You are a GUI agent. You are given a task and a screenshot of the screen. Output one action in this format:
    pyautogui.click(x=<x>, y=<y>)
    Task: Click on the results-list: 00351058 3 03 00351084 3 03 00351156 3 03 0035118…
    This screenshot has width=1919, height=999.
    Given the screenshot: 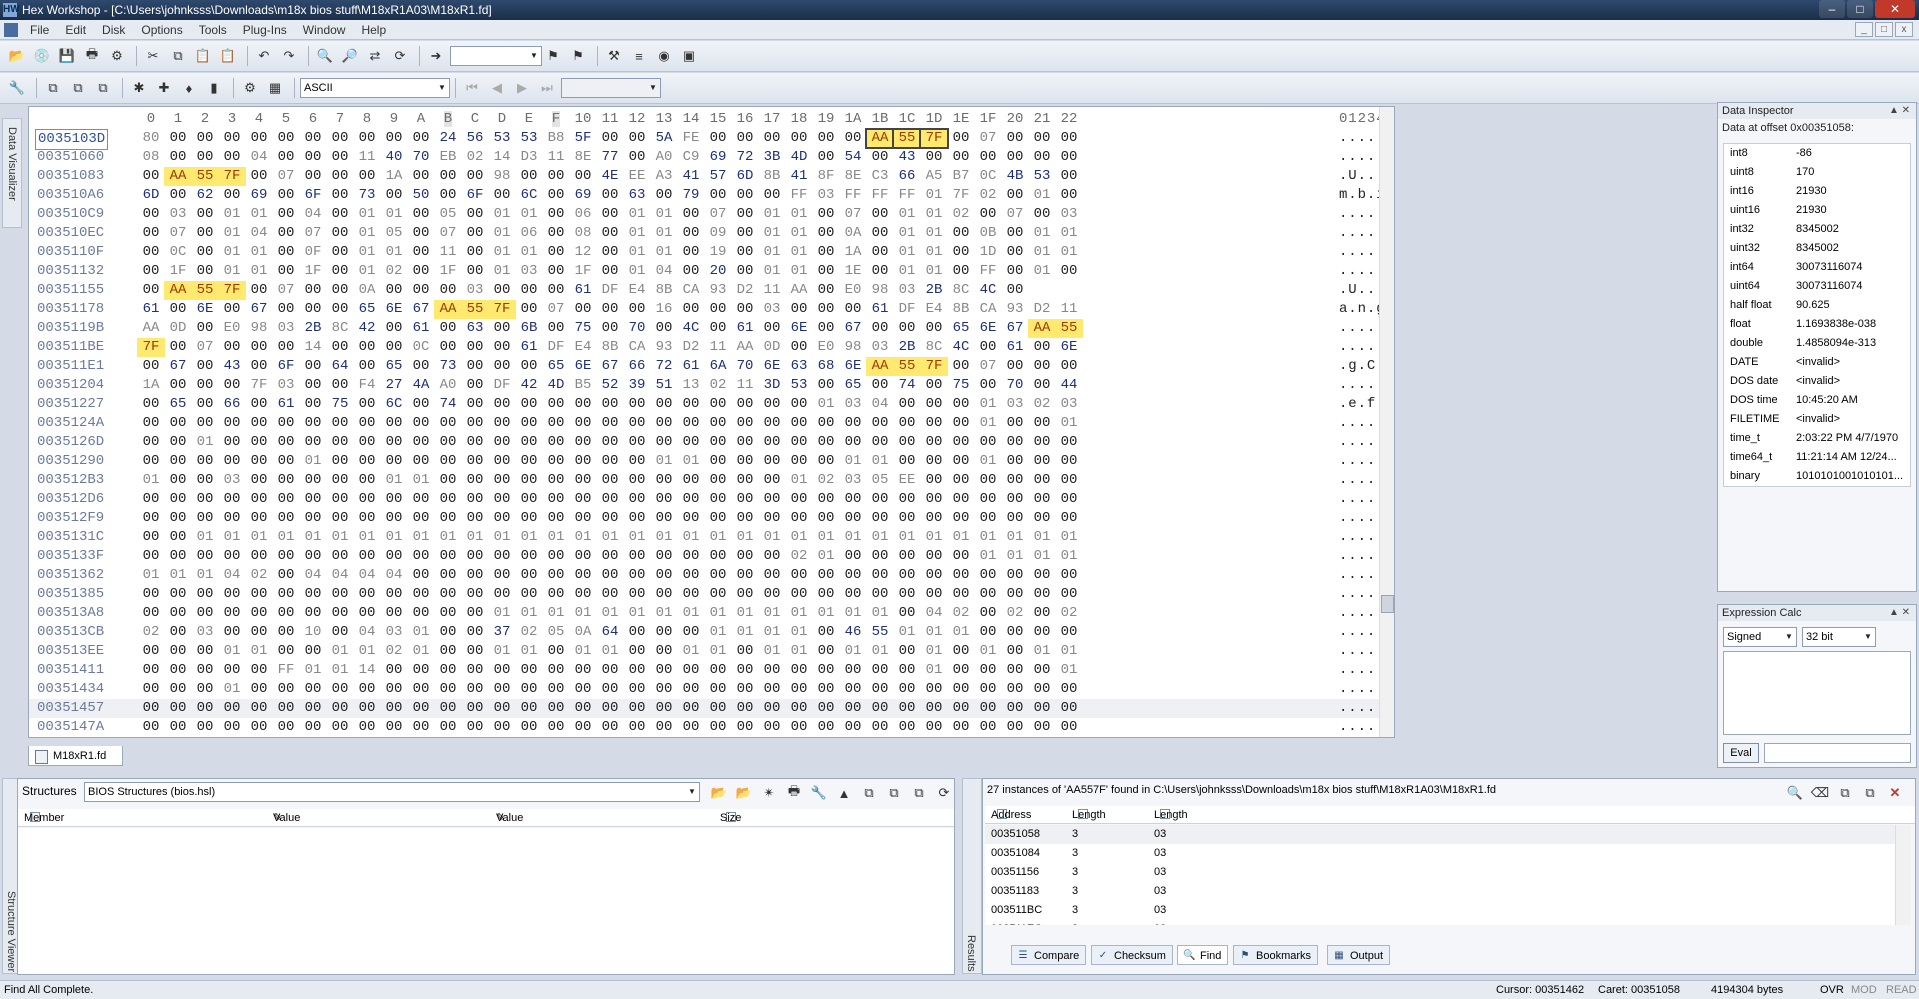 What is the action you would take?
    pyautogui.click(x=1440, y=875)
    